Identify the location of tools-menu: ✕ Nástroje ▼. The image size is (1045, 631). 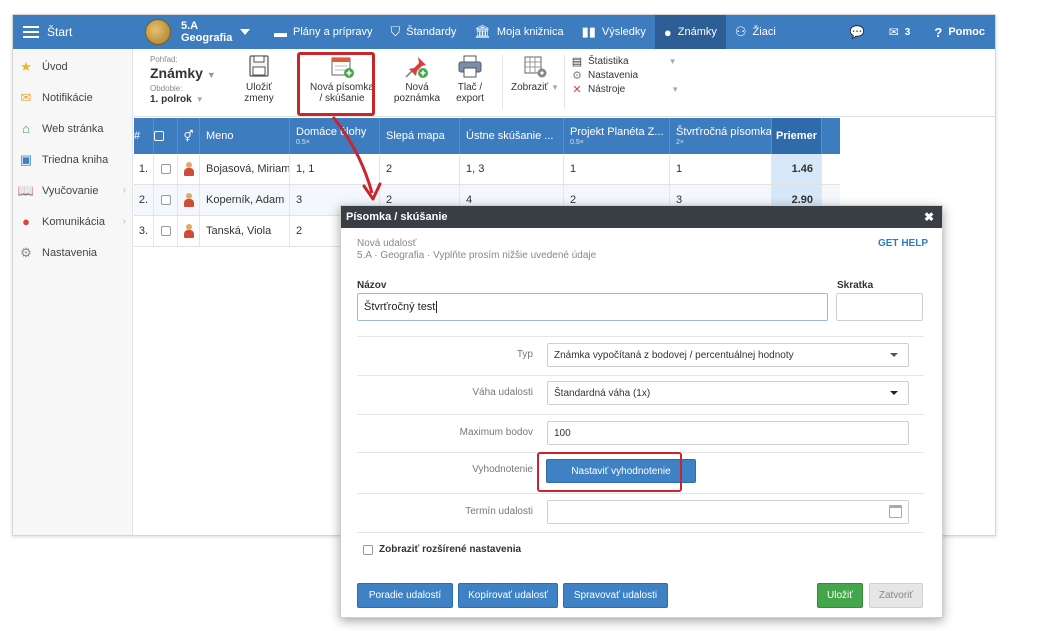
(624, 90).